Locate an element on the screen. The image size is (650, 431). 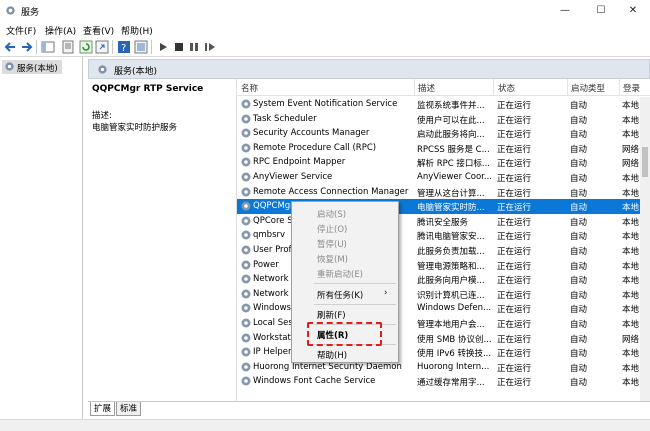
menu-action: 操作(A) is located at coordinates (60, 30).